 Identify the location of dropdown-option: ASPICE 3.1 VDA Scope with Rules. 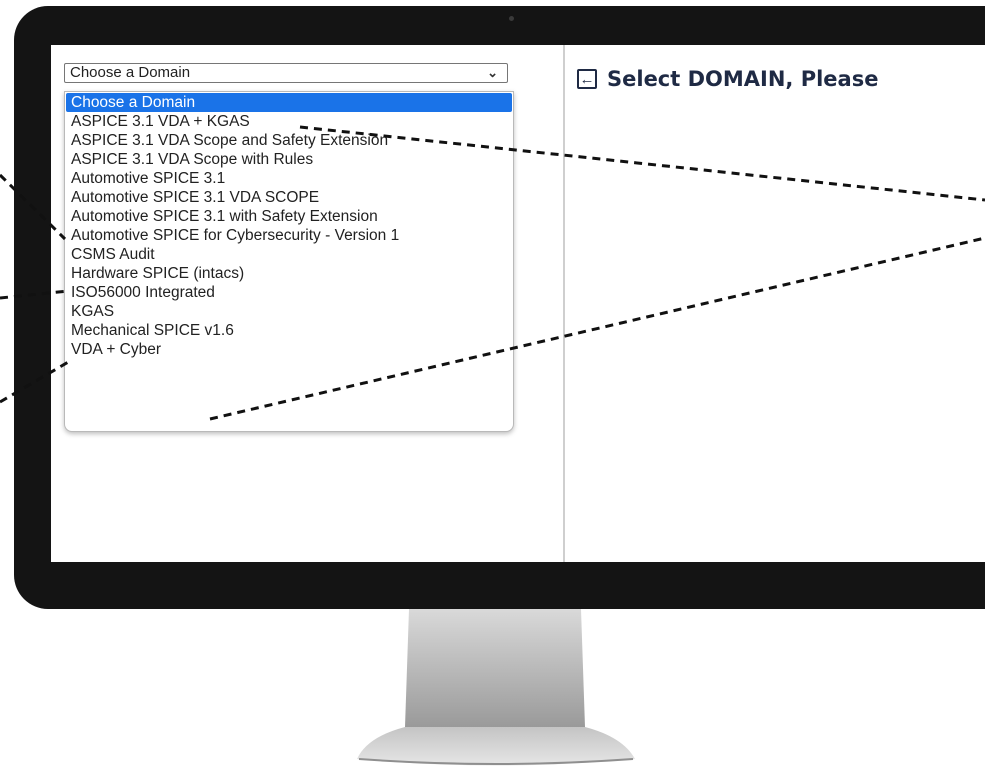
(289, 159).